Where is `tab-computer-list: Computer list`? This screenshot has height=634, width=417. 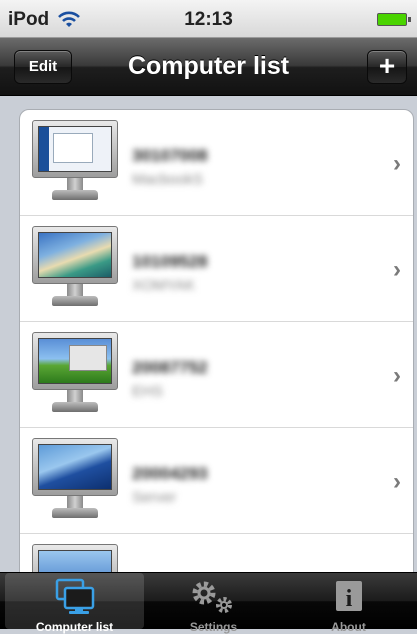
tab-computer-list: Computer list is located at coordinates (74, 603).